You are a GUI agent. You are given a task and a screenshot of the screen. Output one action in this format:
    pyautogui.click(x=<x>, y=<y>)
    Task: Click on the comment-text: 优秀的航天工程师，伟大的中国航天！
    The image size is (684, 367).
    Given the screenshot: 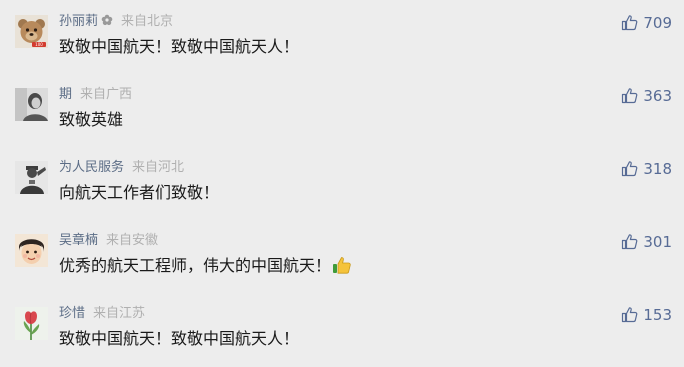 What is the action you would take?
    pyautogui.click(x=205, y=266)
    